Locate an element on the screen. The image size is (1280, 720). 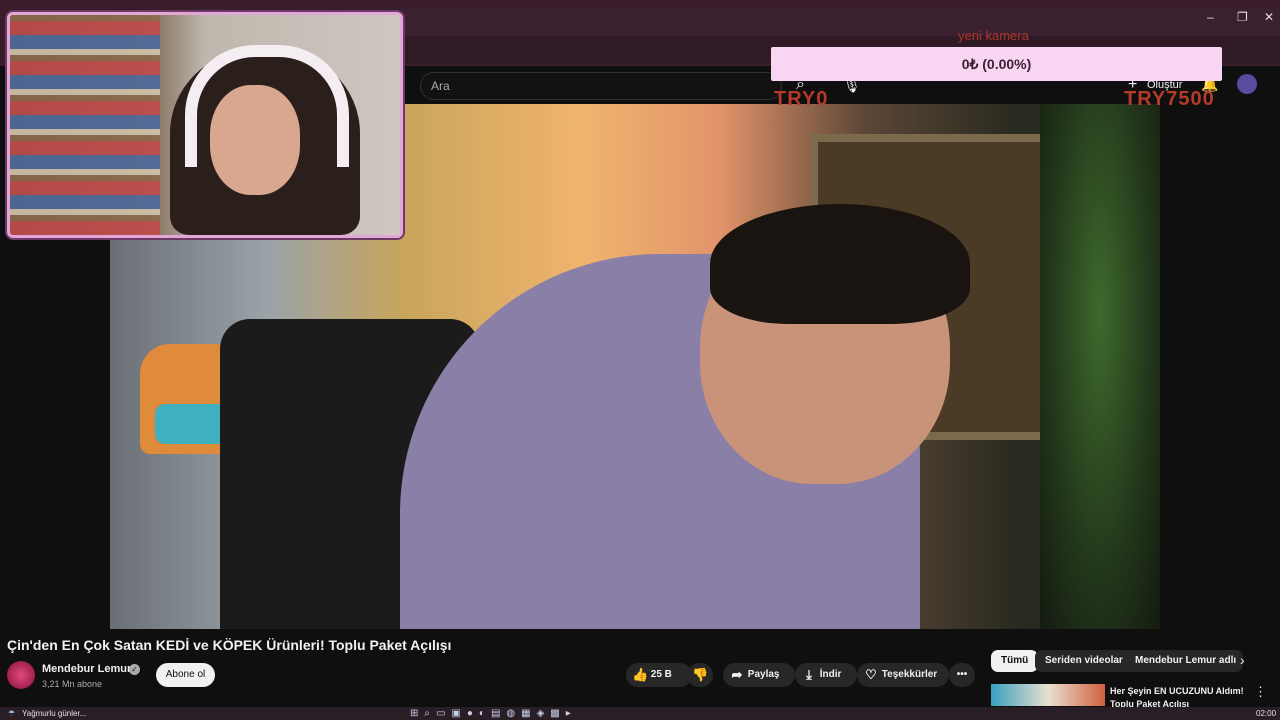
chip-all: Tümü is located at coordinates (1015, 661).